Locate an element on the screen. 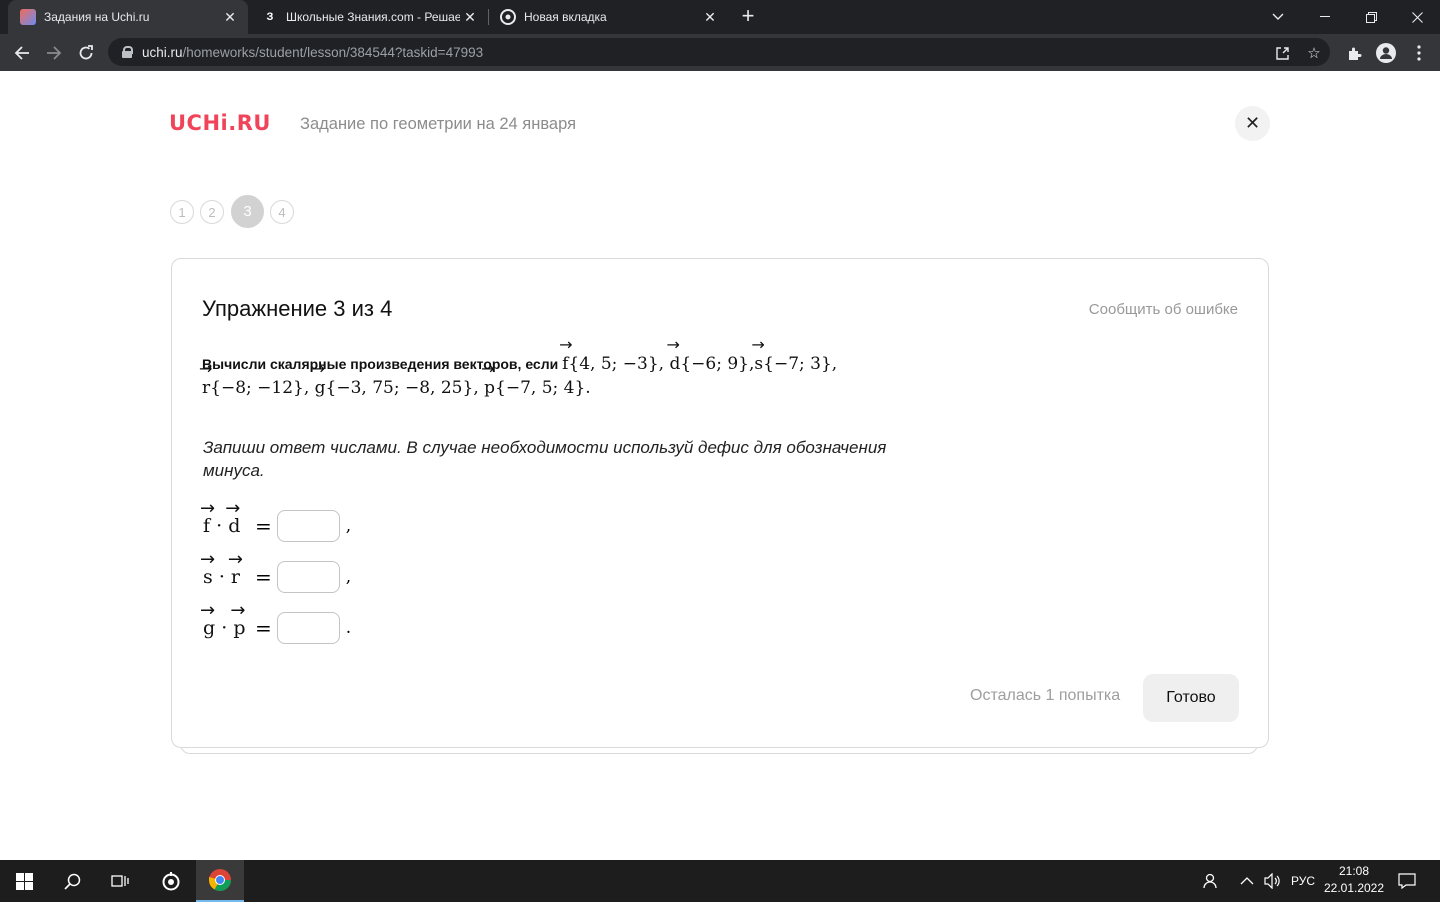 This screenshot has width=1440, height=902. reload-icon is located at coordinates (86, 53).